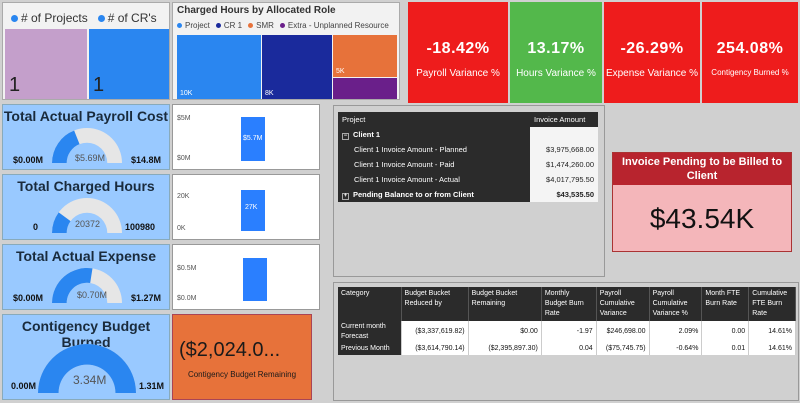 This screenshot has height=403, width=800. I want to click on expense-bar, so click(255, 279).